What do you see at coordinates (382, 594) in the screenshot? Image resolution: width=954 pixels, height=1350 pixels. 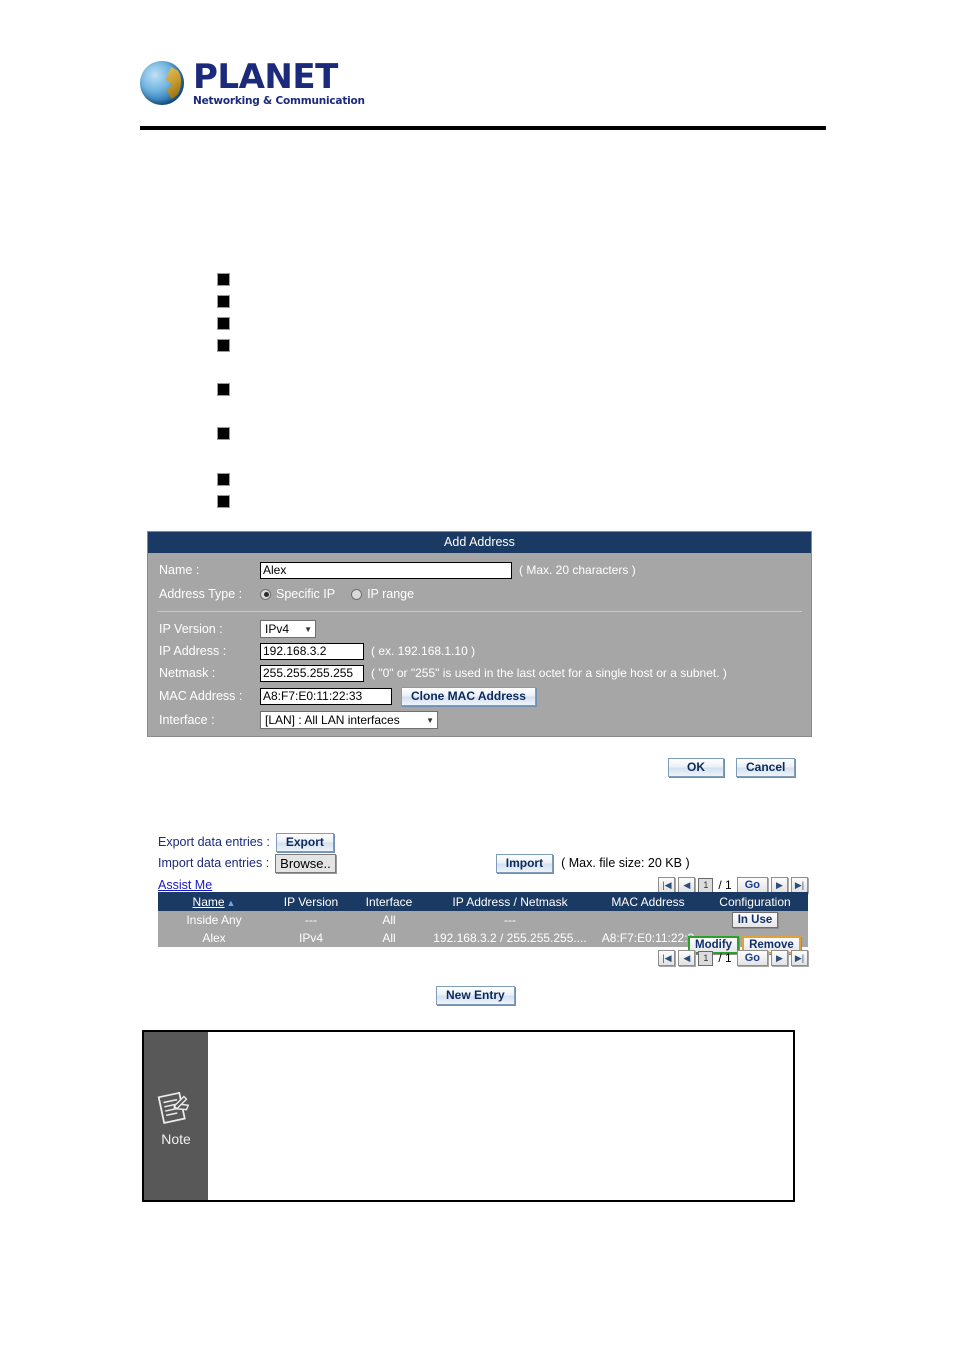 I see `radio-ip-range: IP range` at bounding box center [382, 594].